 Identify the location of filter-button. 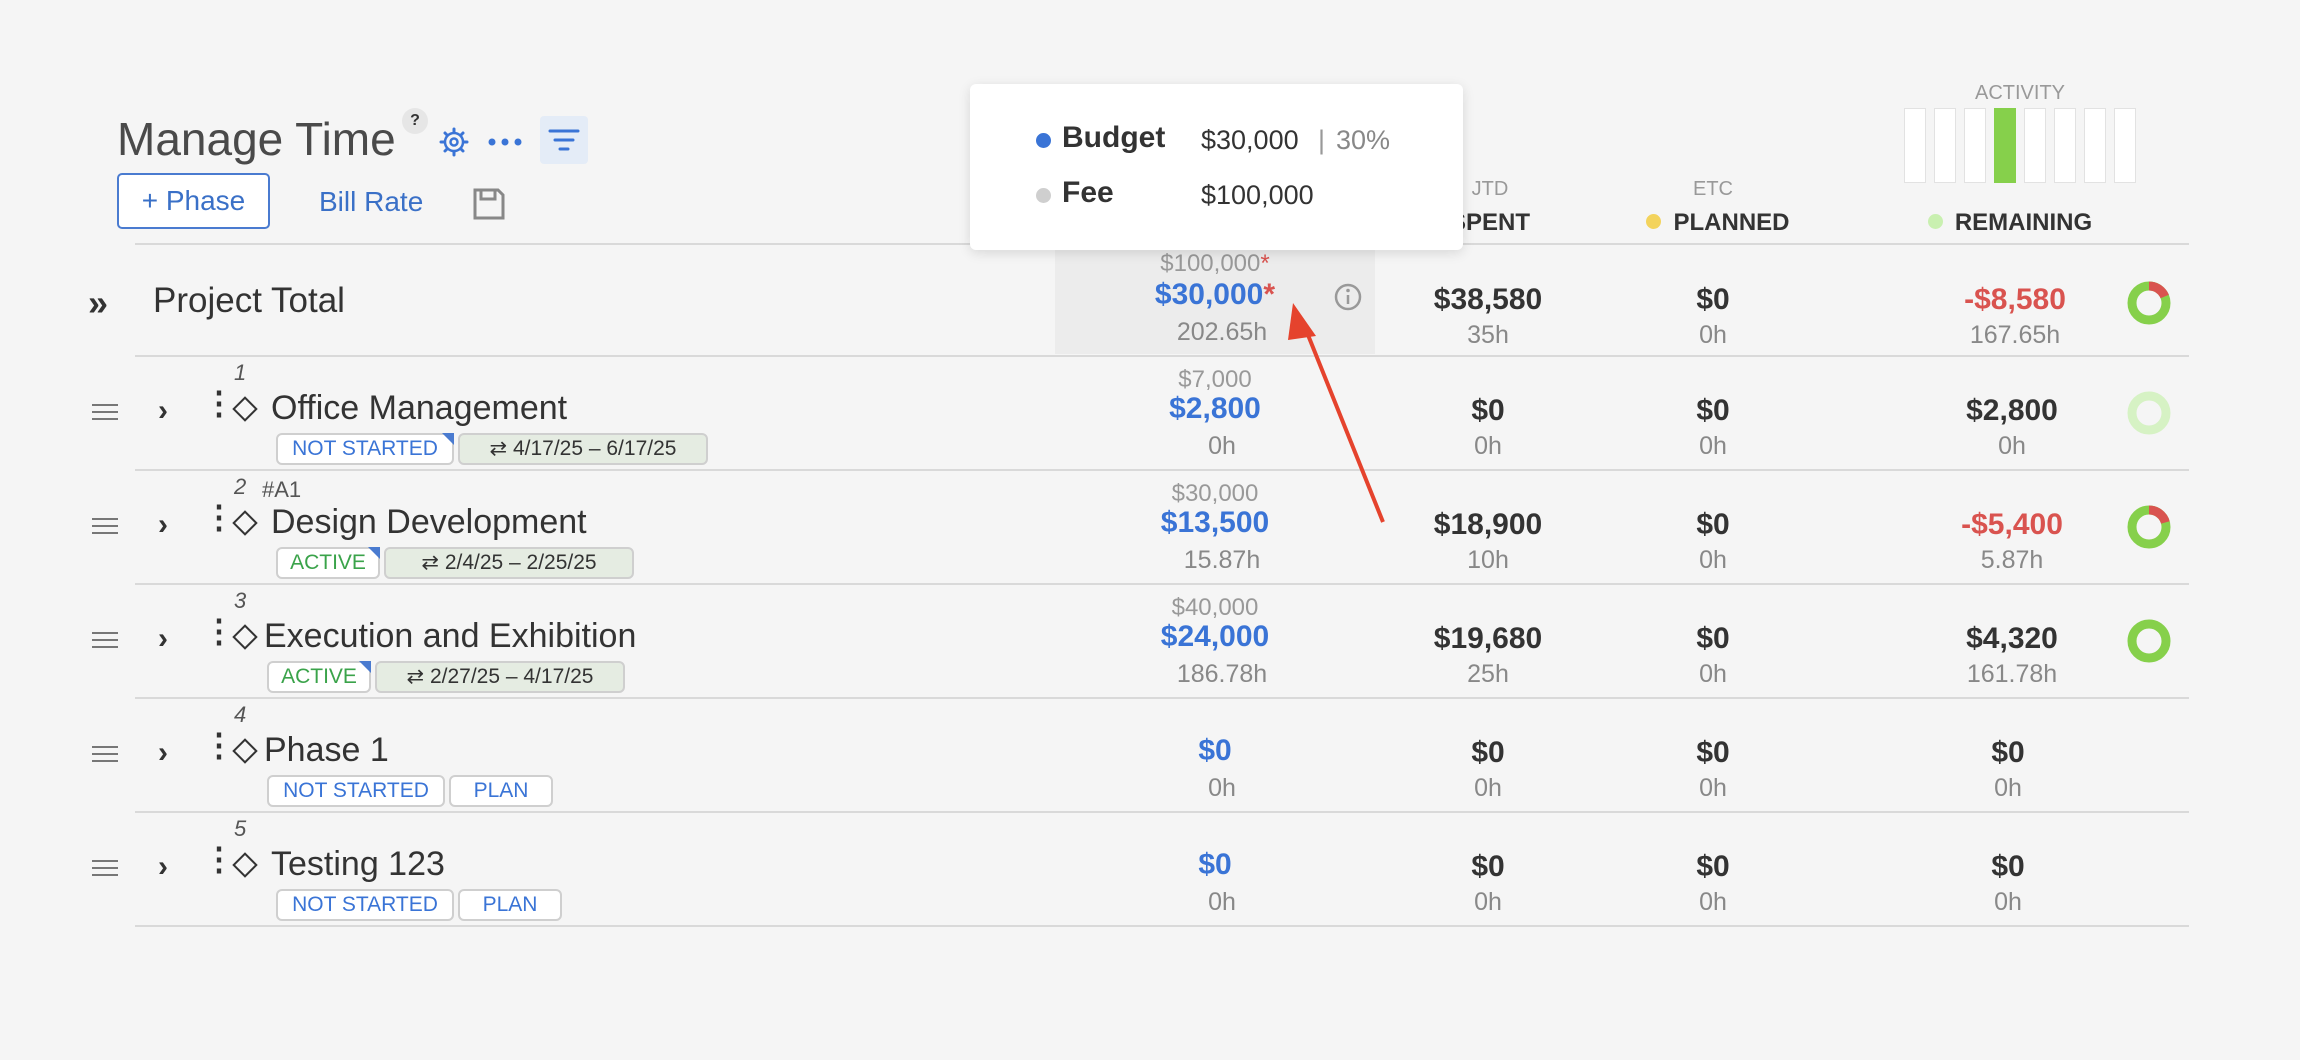
(564, 140).